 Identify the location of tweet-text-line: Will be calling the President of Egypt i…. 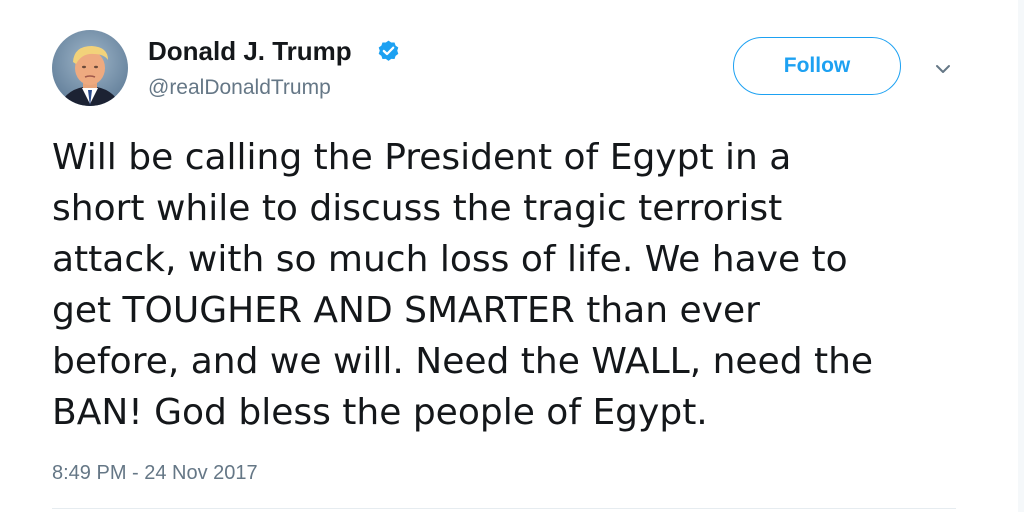
(422, 157).